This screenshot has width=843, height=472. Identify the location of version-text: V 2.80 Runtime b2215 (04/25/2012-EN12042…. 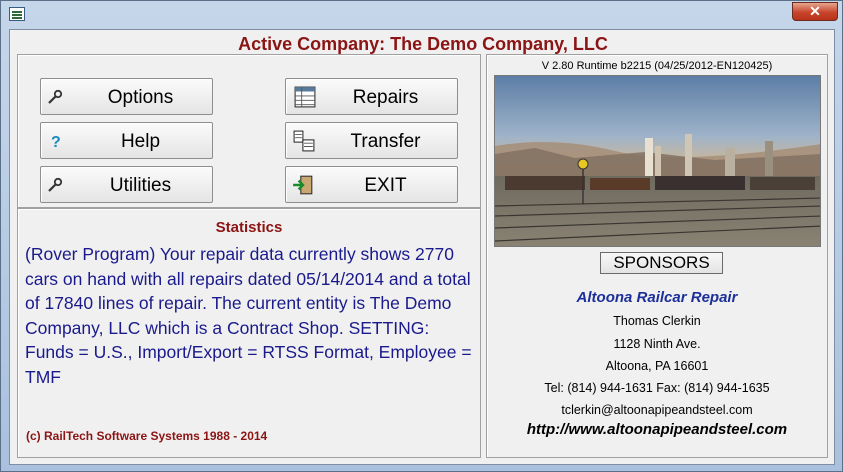
(657, 66).